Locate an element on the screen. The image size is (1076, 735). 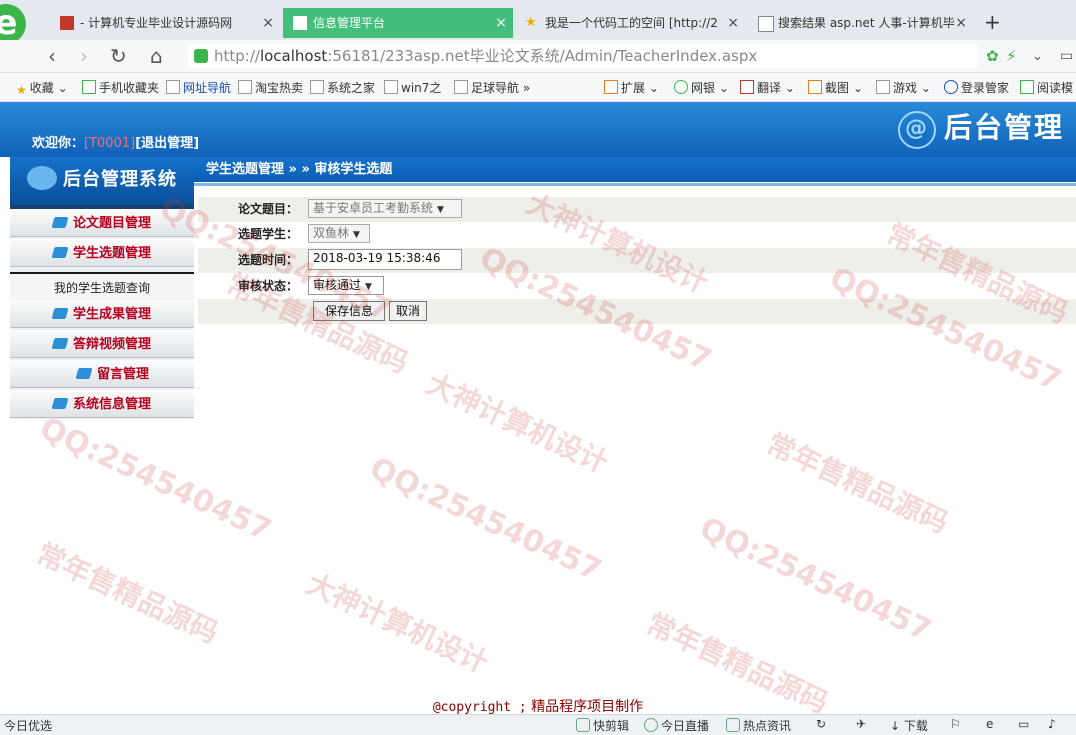
flag-icon: ⚐ is located at coordinates (955, 724).